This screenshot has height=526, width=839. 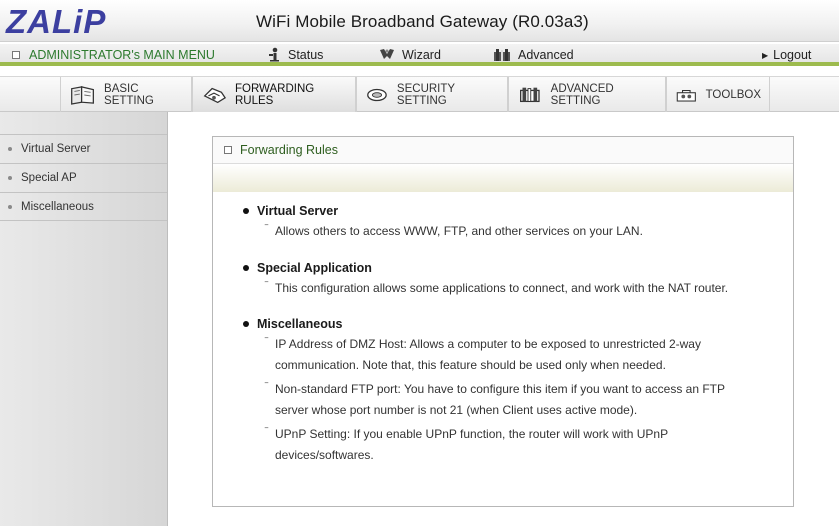 I want to click on section-title: Special Application, so click(x=513, y=268).